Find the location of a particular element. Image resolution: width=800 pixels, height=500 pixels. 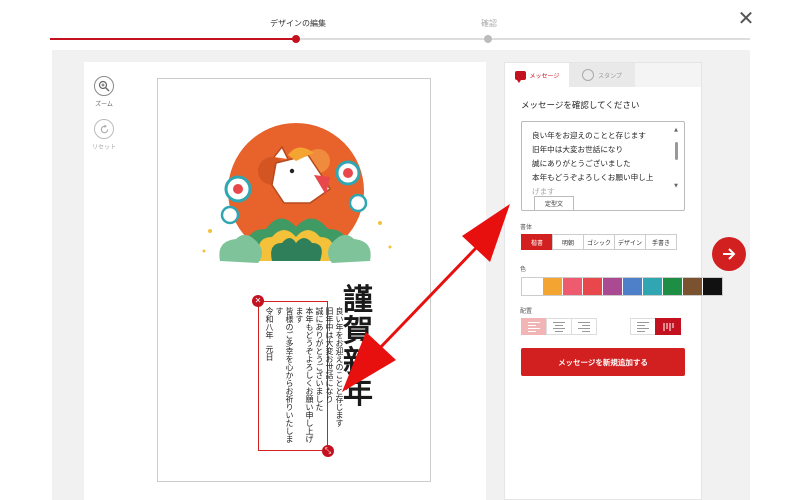

message-line: 本年もどうぞよろしくお願い申し上げます is located at coordinates (304, 375).